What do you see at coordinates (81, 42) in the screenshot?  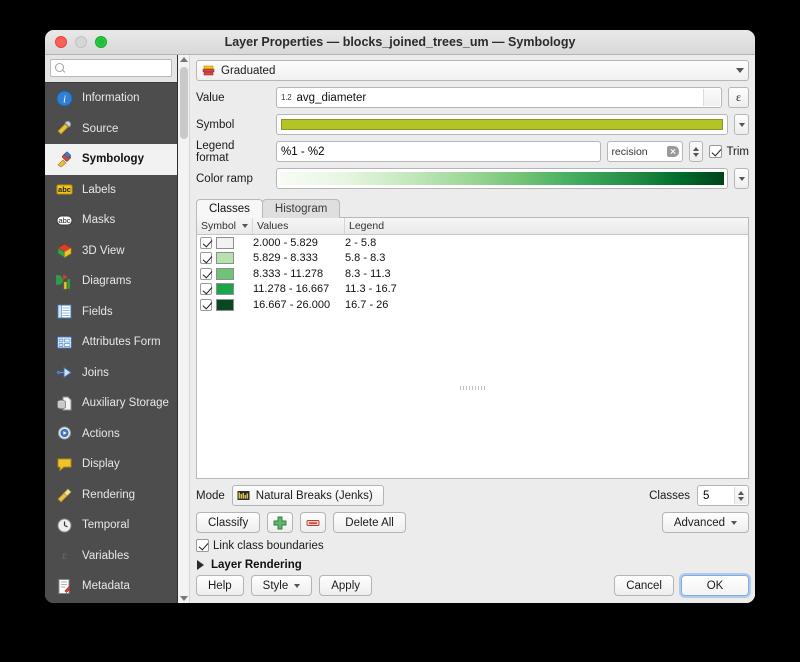 I see `minimize-button` at bounding box center [81, 42].